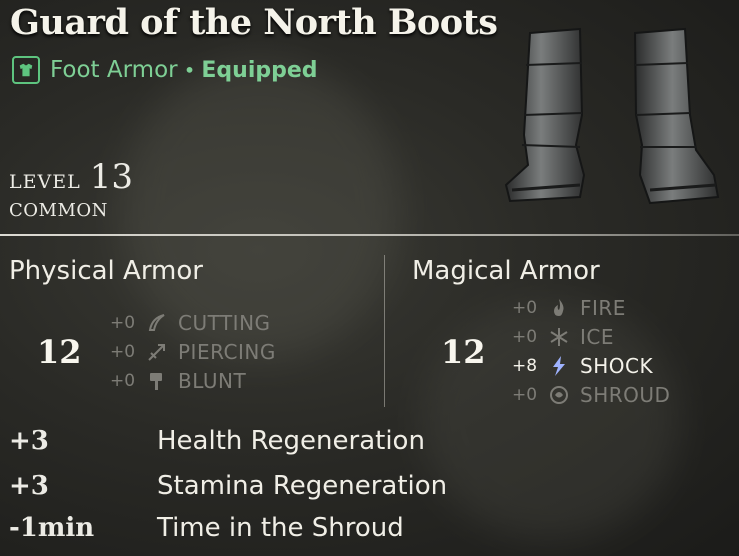  Describe the element at coordinates (157, 352) in the screenshot. I see `piercing-icon` at that location.